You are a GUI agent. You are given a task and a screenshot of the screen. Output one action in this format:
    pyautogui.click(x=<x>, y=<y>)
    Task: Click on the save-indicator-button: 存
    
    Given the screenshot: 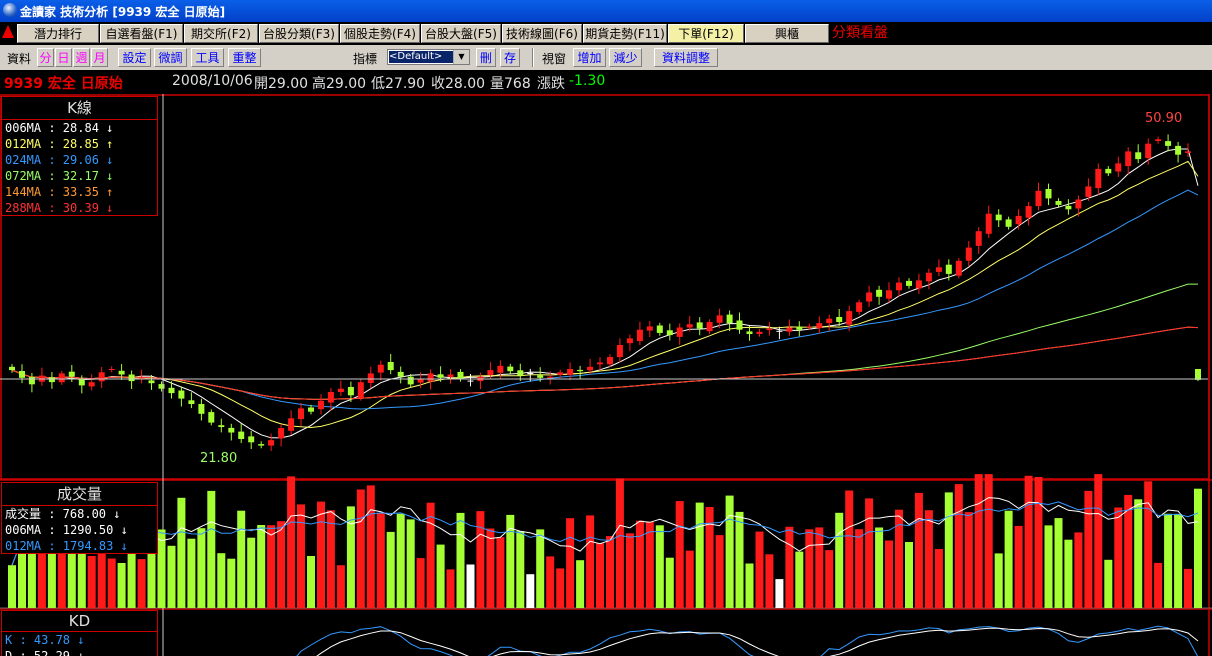 What is the action you would take?
    pyautogui.click(x=510, y=57)
    